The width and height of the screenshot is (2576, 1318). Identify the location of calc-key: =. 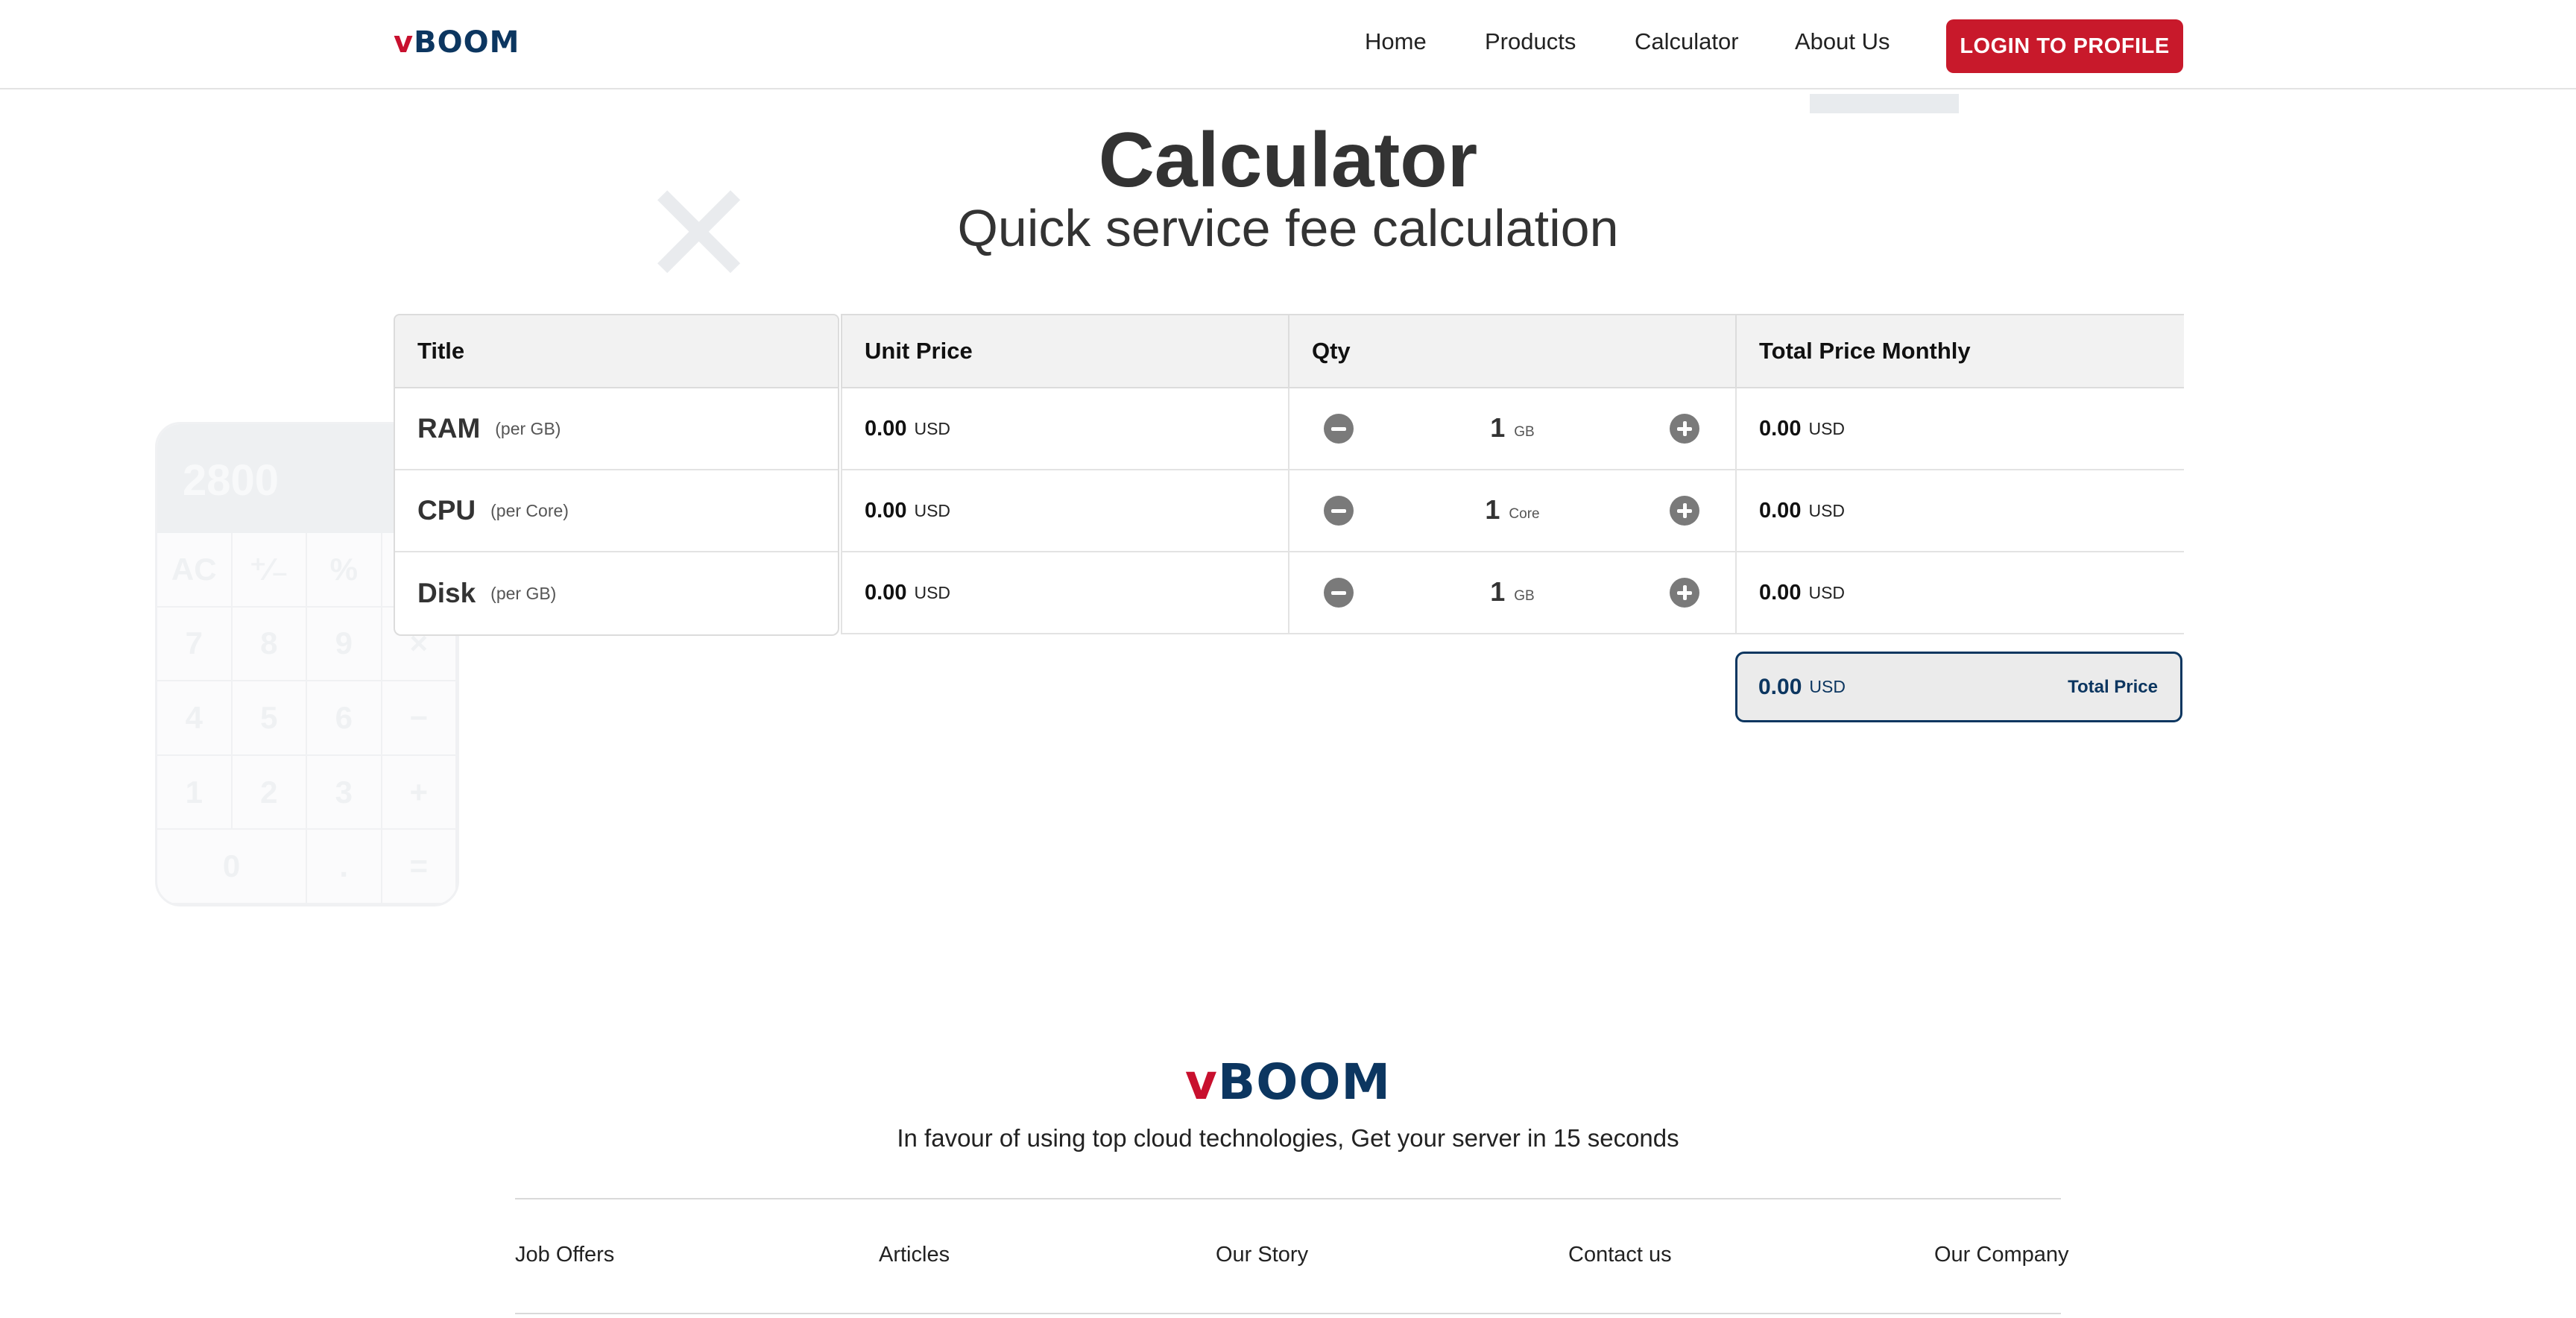
(419, 867).